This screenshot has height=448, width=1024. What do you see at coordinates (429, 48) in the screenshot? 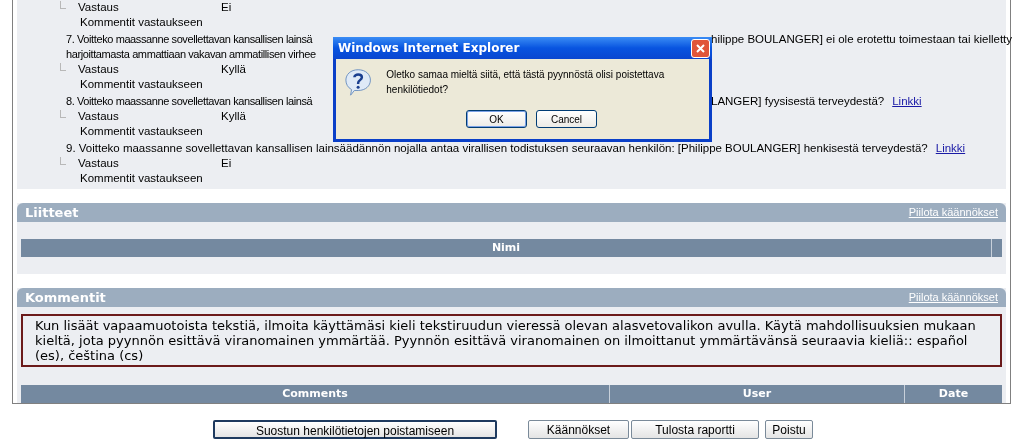
I see `dialog-title: Windows Internet Explorer` at bounding box center [429, 48].